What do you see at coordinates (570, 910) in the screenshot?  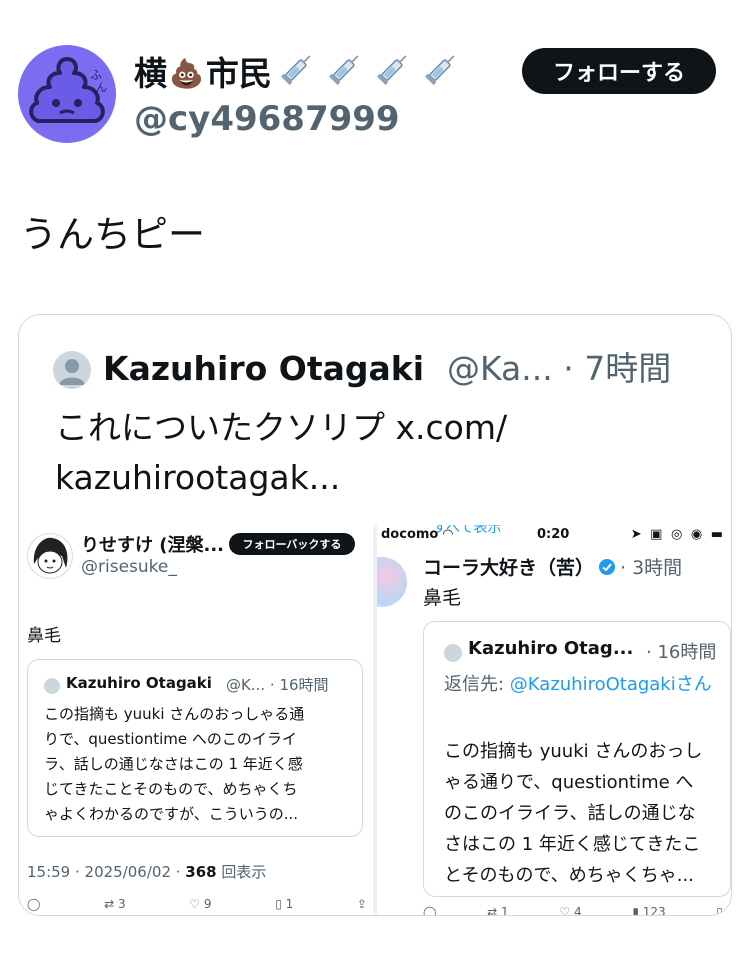 I see `heart-icon: ♡ 4` at bounding box center [570, 910].